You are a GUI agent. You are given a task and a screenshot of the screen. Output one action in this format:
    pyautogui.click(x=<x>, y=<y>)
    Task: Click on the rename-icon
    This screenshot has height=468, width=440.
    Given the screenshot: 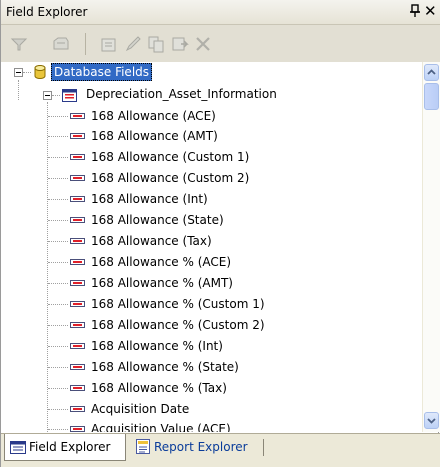 What is the action you would take?
    pyautogui.click(x=180, y=44)
    